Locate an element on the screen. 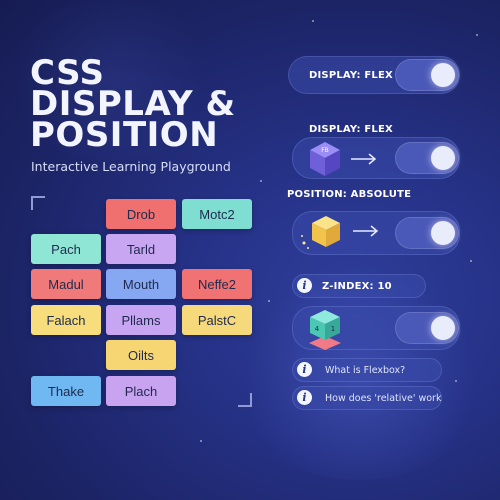 The height and width of the screenshot is (500, 500). flex-block: Motc2 is located at coordinates (217, 214).